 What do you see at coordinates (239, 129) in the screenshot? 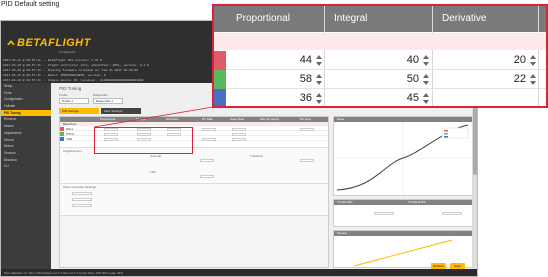
I see `roll-super-rate-input` at bounding box center [239, 129].